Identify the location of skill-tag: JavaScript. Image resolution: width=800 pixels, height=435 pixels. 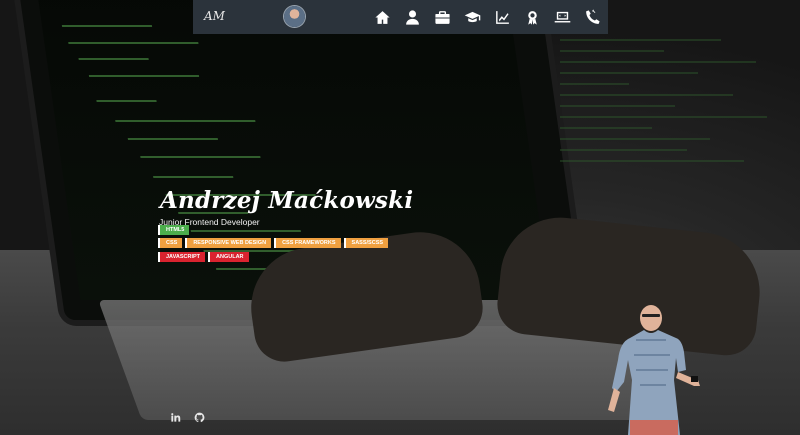
(182, 257).